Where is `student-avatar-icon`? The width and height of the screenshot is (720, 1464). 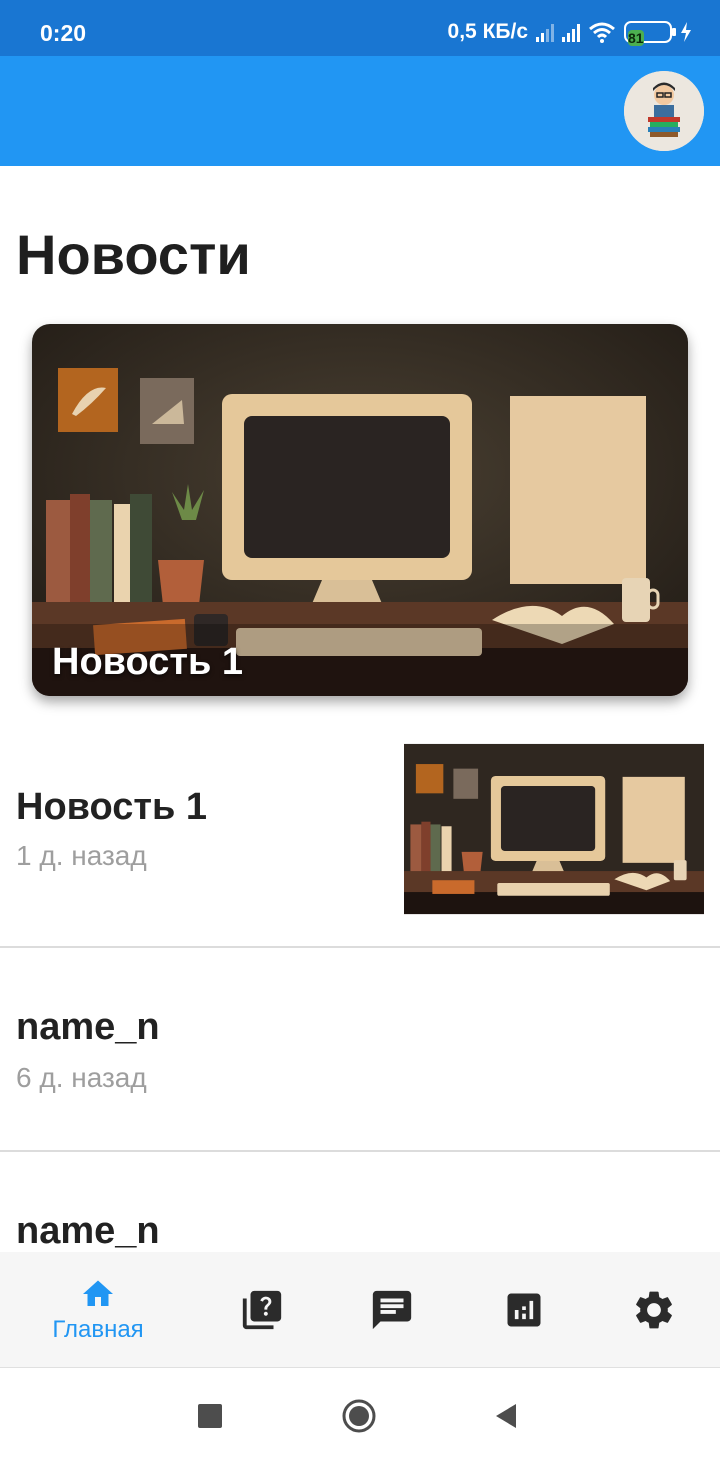 student-avatar-icon is located at coordinates (664, 111).